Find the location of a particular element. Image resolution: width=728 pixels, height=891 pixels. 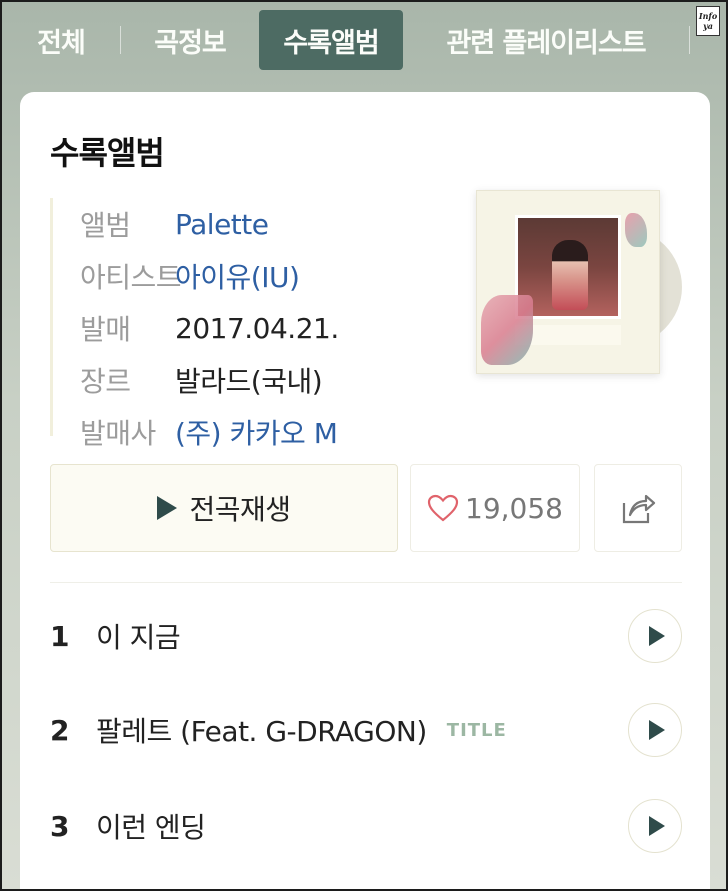

track-row: 3 이런 엔딩 is located at coordinates (366, 826).